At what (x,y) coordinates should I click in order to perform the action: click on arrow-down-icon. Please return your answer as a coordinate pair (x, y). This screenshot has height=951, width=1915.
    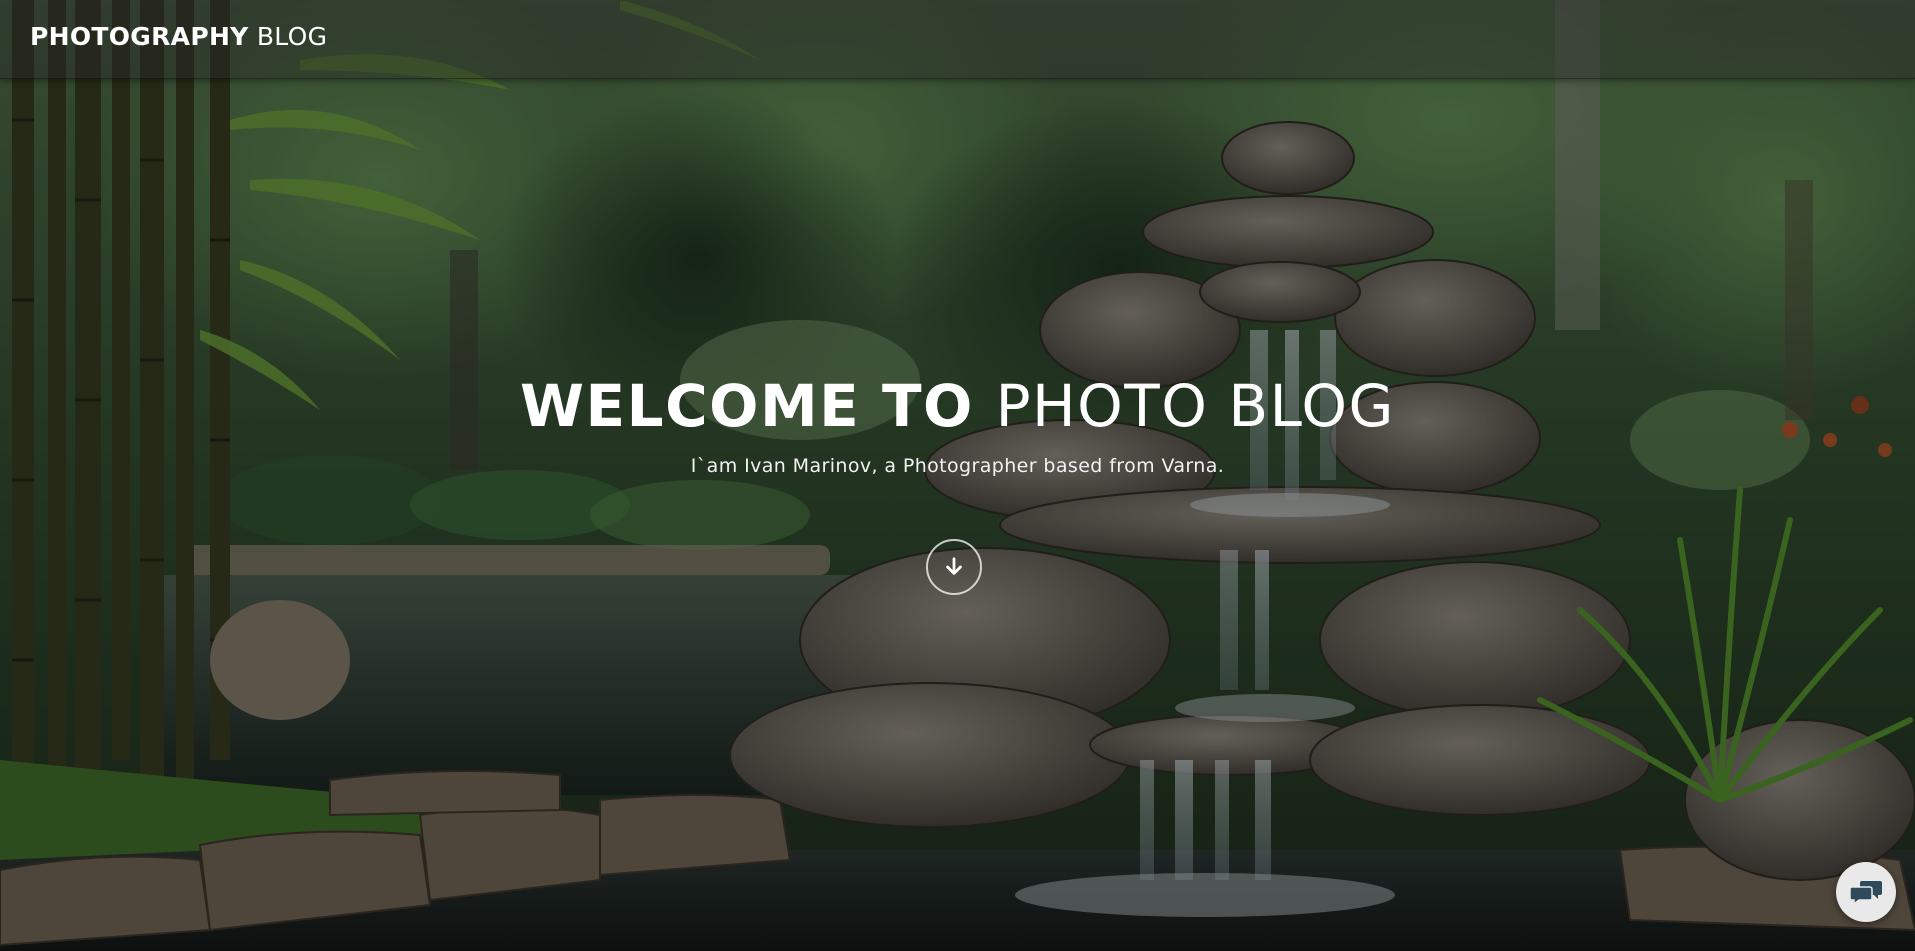
    Looking at the image, I should click on (954, 566).